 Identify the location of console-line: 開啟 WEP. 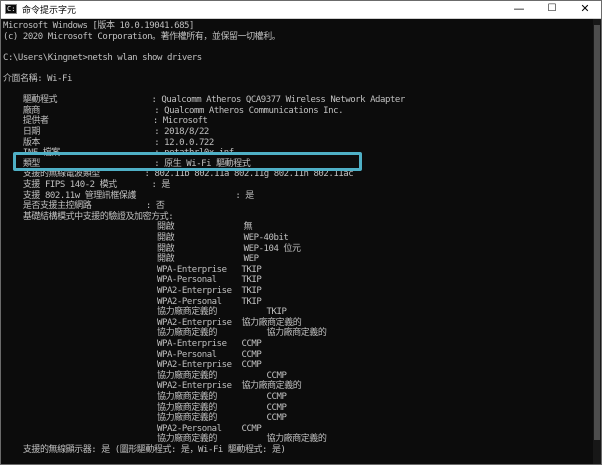
(131, 259).